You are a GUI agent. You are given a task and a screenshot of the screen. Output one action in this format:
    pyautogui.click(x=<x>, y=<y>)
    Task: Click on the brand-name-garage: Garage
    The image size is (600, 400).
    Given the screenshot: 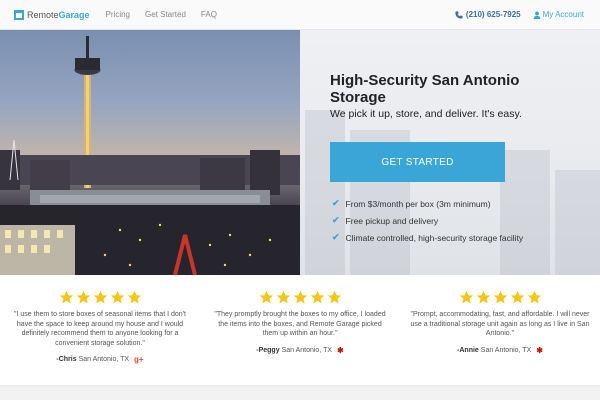 What is the action you would take?
    pyautogui.click(x=74, y=14)
    